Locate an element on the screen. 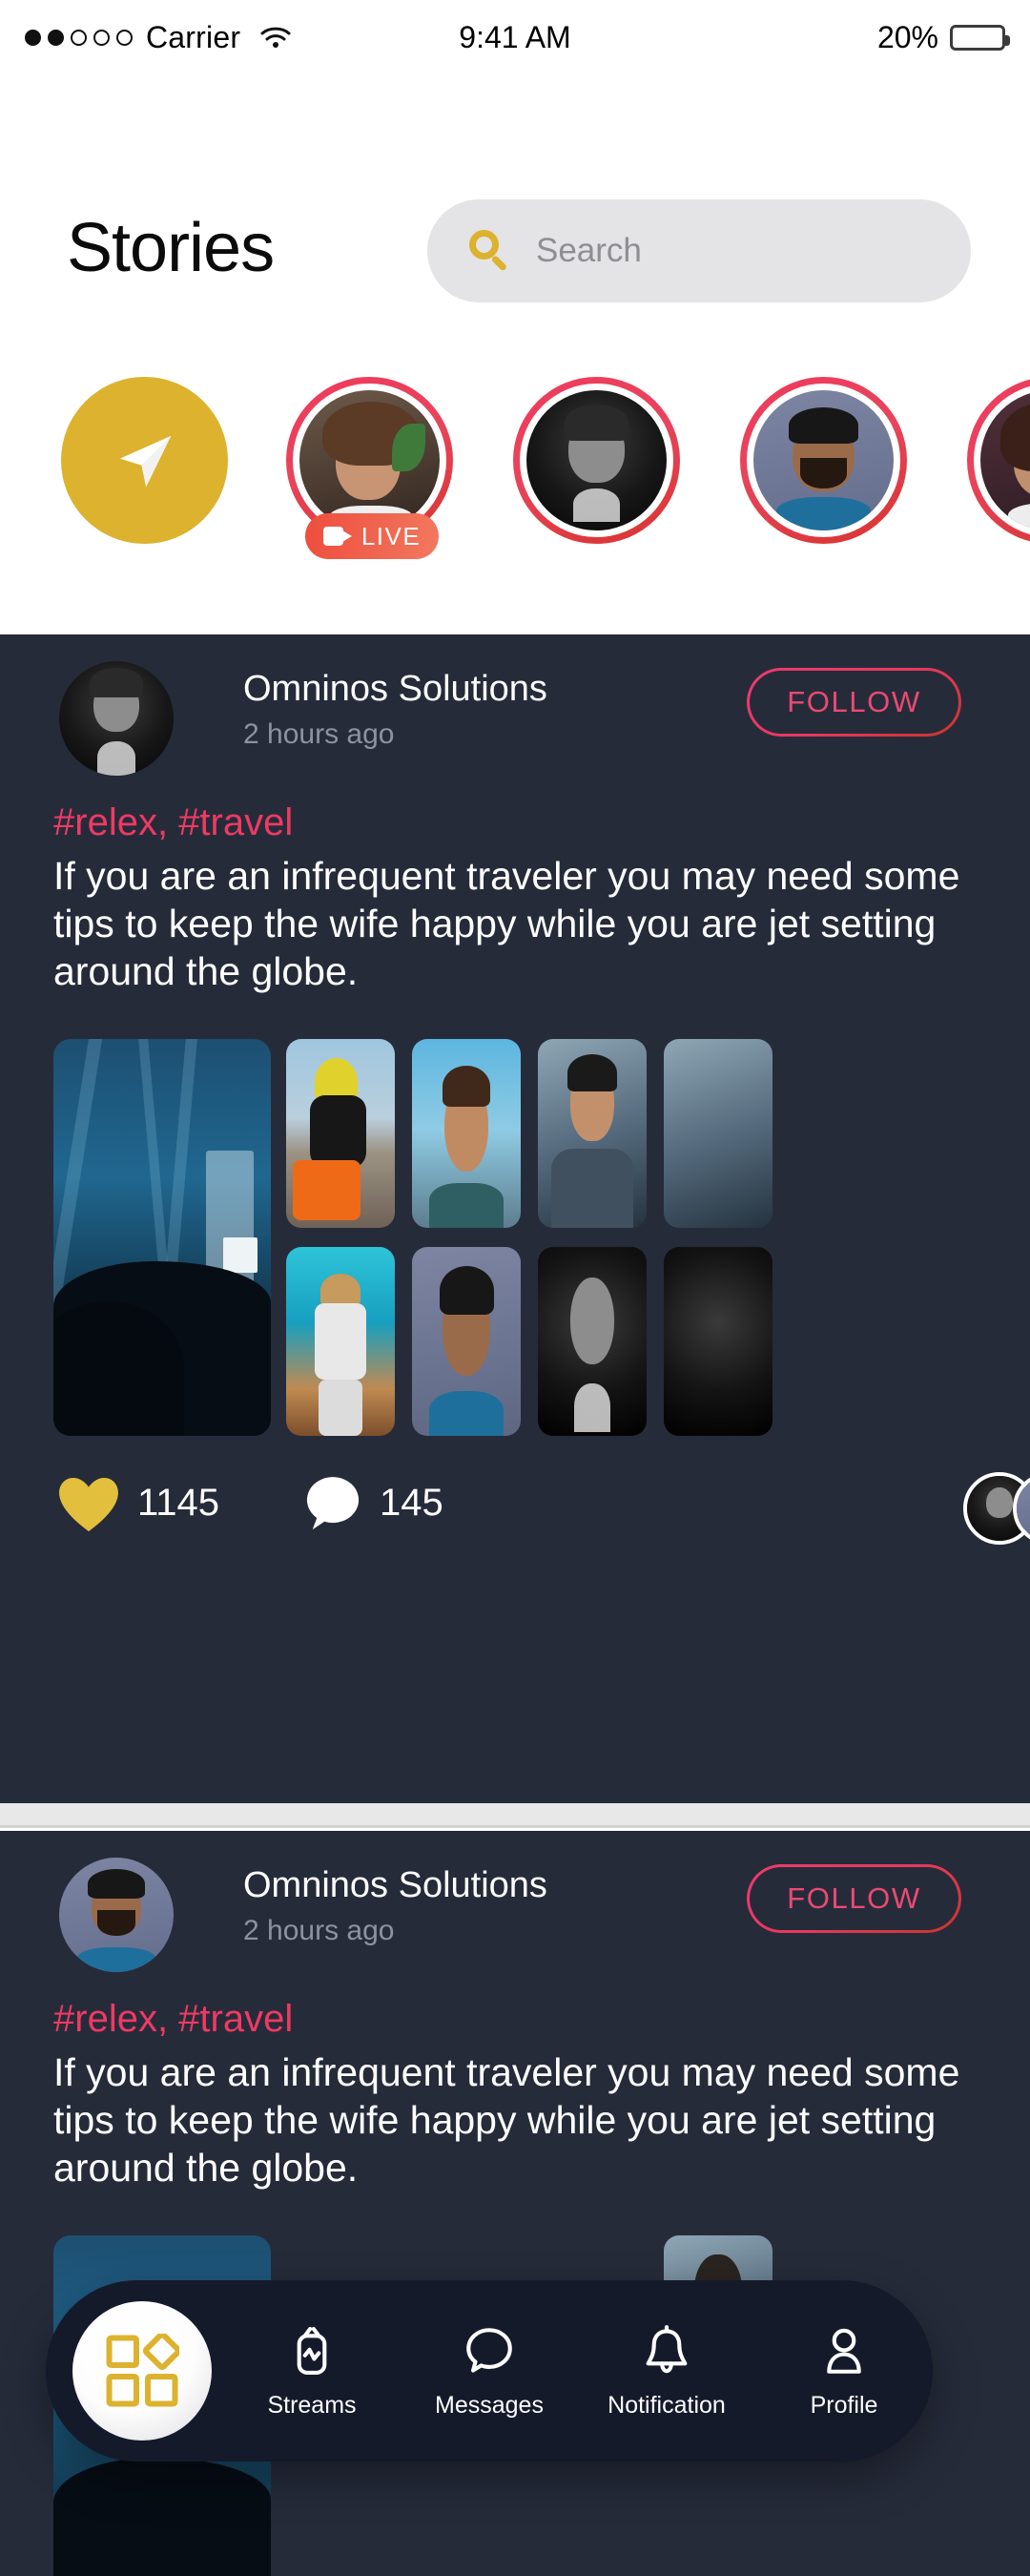 This screenshot has height=2576, width=1030. media-thumbnail-suit is located at coordinates (592, 1134).